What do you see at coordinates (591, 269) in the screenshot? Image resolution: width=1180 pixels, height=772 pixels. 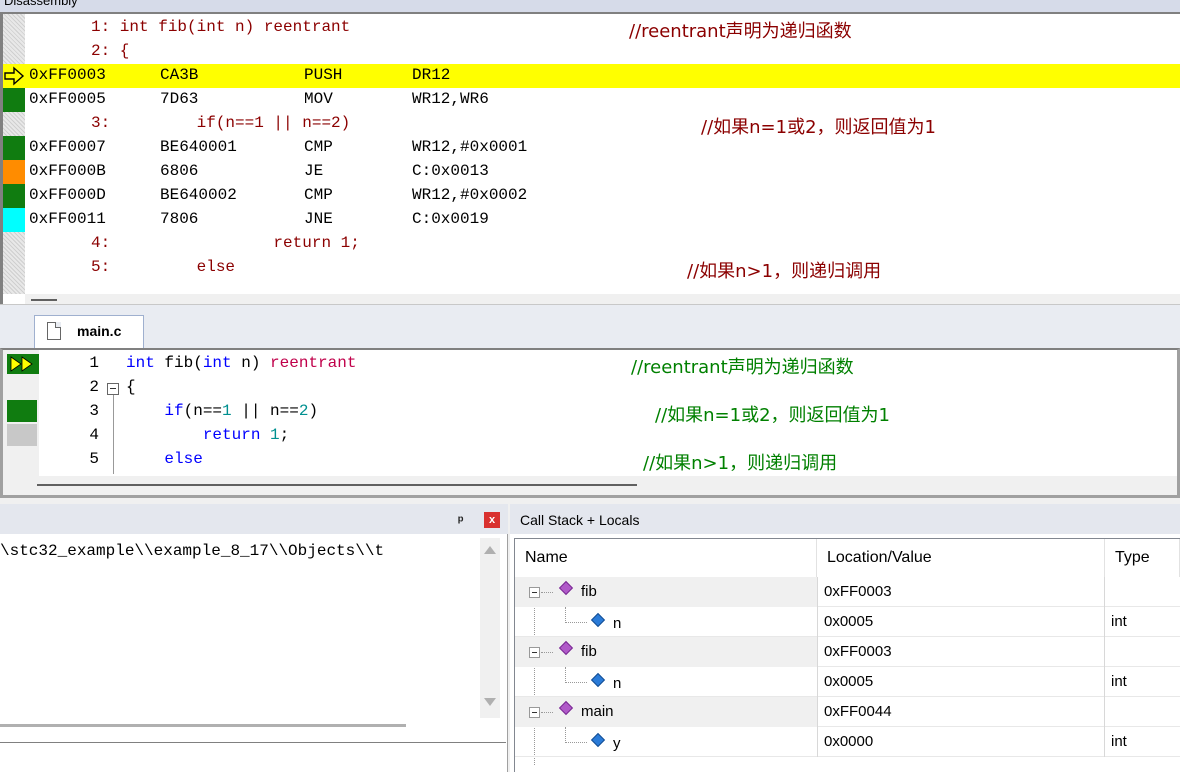 I see `disasm-source-line: 5: else //如果n>1，则递归调用` at bounding box center [591, 269].